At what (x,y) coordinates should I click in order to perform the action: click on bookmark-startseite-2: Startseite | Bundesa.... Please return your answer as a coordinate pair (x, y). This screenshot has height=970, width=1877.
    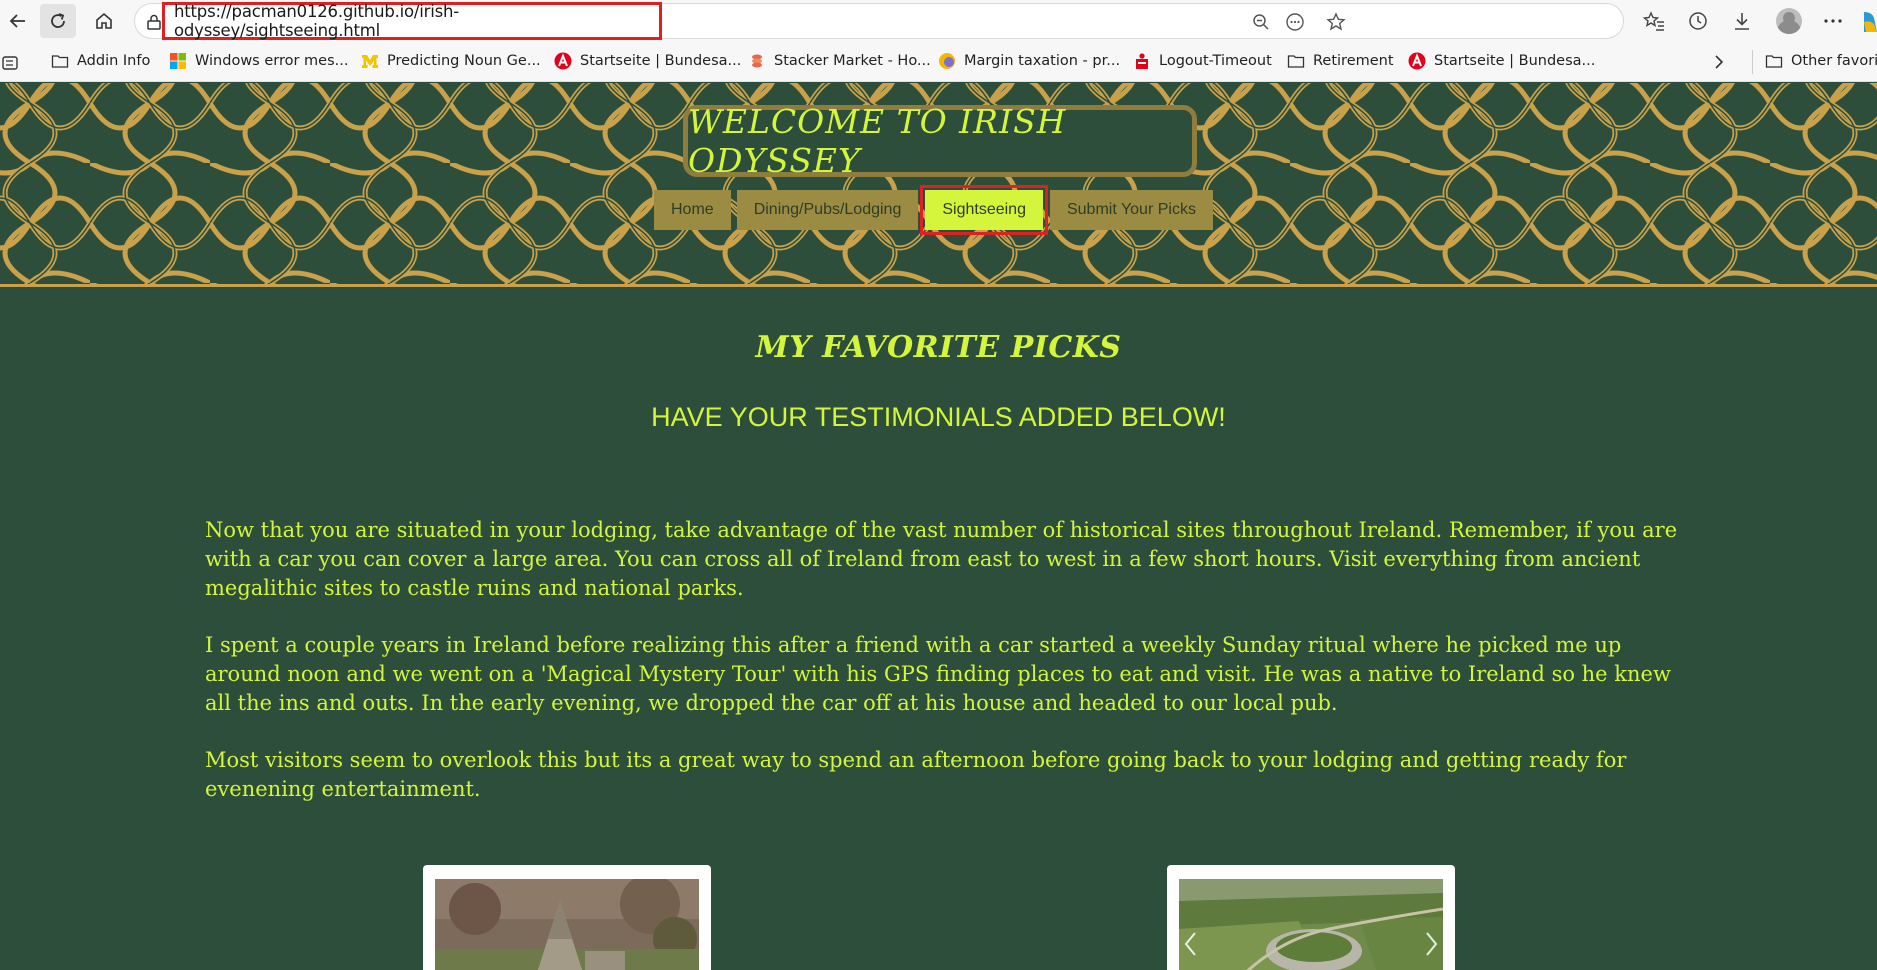
    Looking at the image, I should click on (1501, 61).